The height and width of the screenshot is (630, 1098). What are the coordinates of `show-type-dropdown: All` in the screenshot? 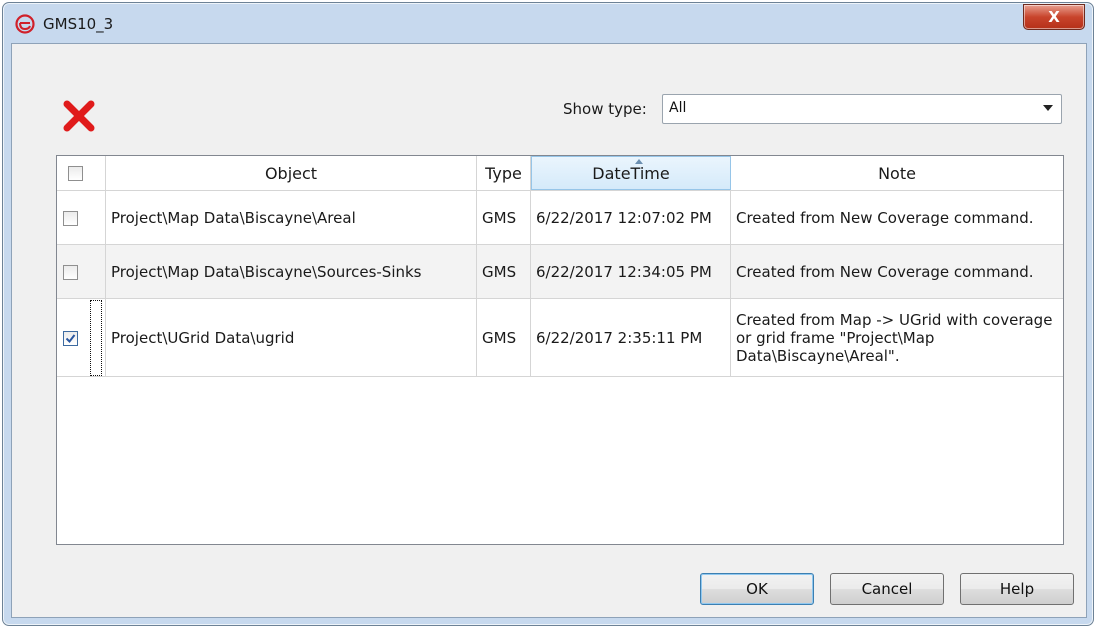 It's located at (862, 109).